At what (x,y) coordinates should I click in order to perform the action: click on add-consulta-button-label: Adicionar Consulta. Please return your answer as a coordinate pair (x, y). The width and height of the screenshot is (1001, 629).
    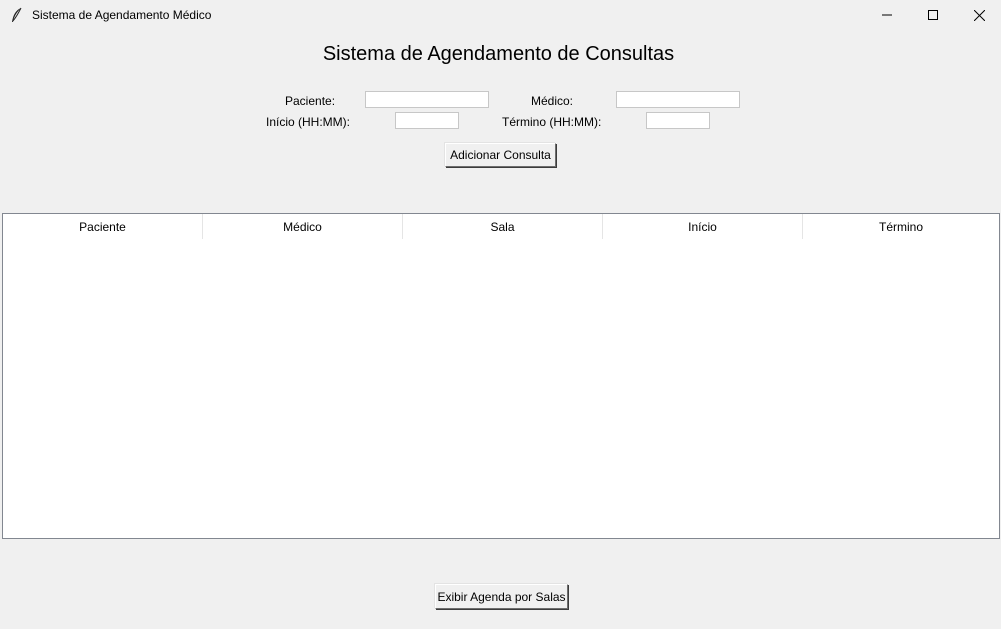
    Looking at the image, I should click on (500, 155).